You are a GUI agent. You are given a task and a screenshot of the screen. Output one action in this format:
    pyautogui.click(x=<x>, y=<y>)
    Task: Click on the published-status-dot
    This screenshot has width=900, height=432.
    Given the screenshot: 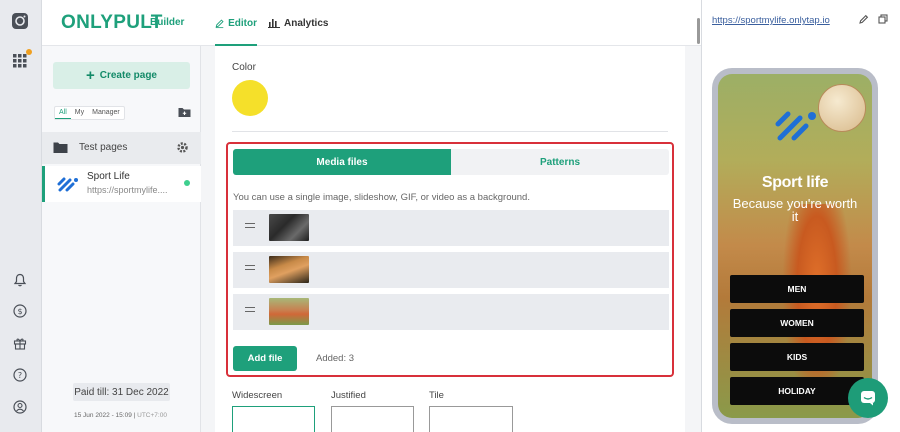 What is the action you would take?
    pyautogui.click(x=187, y=183)
    